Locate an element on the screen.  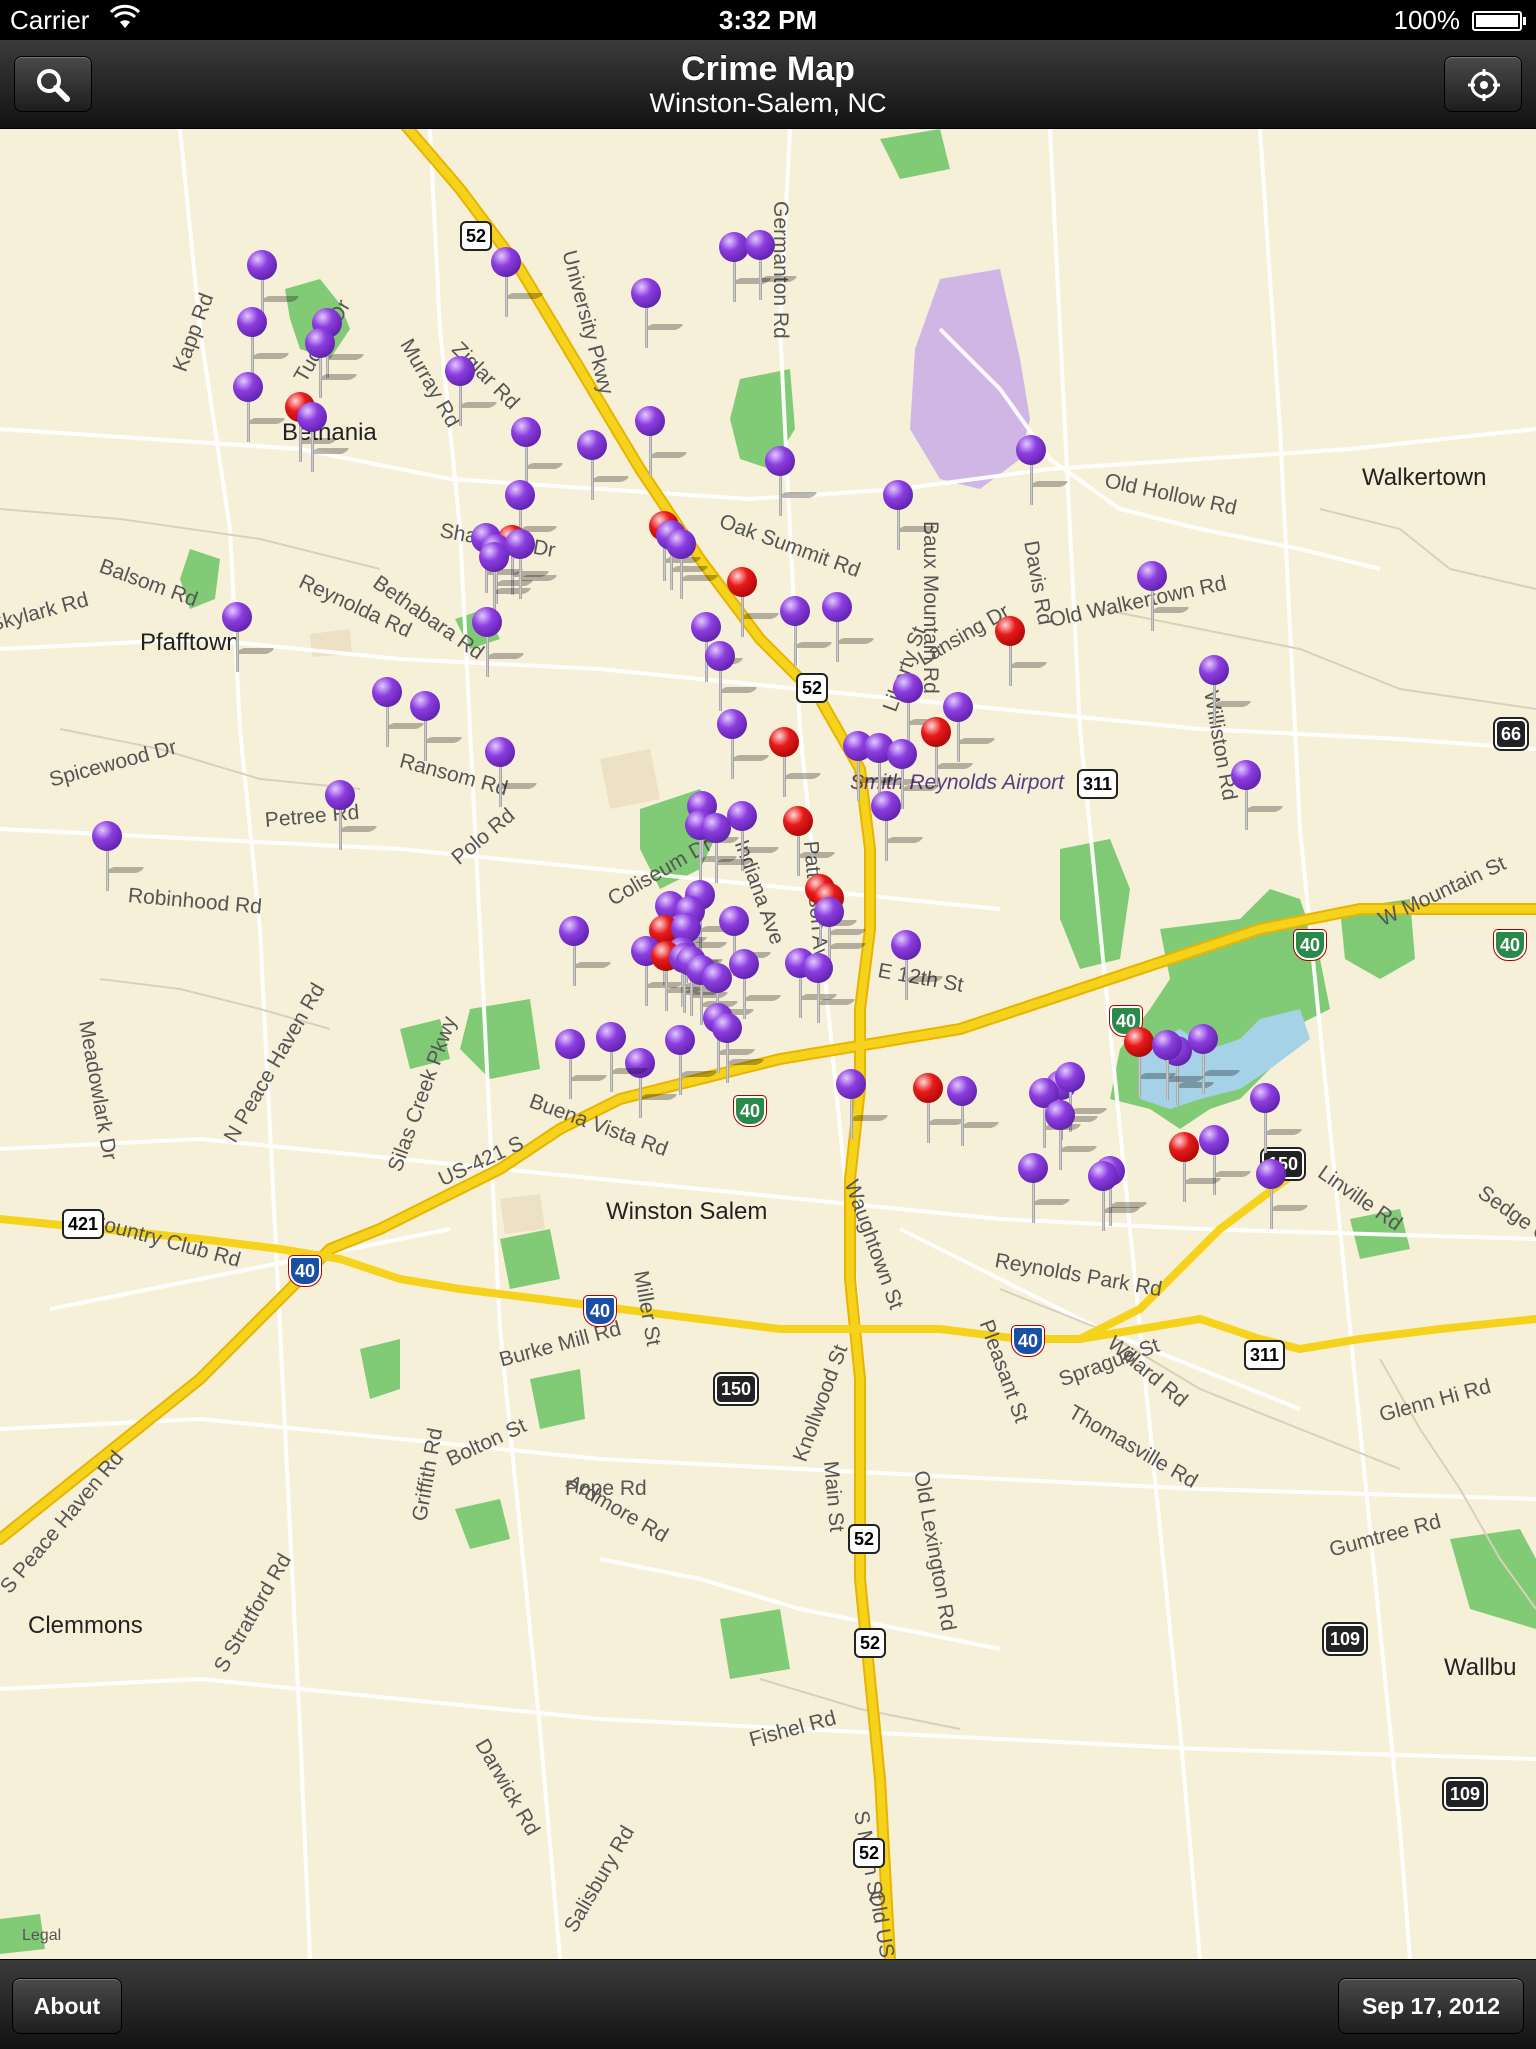
battery-percent: 100% is located at coordinates (1427, 20).